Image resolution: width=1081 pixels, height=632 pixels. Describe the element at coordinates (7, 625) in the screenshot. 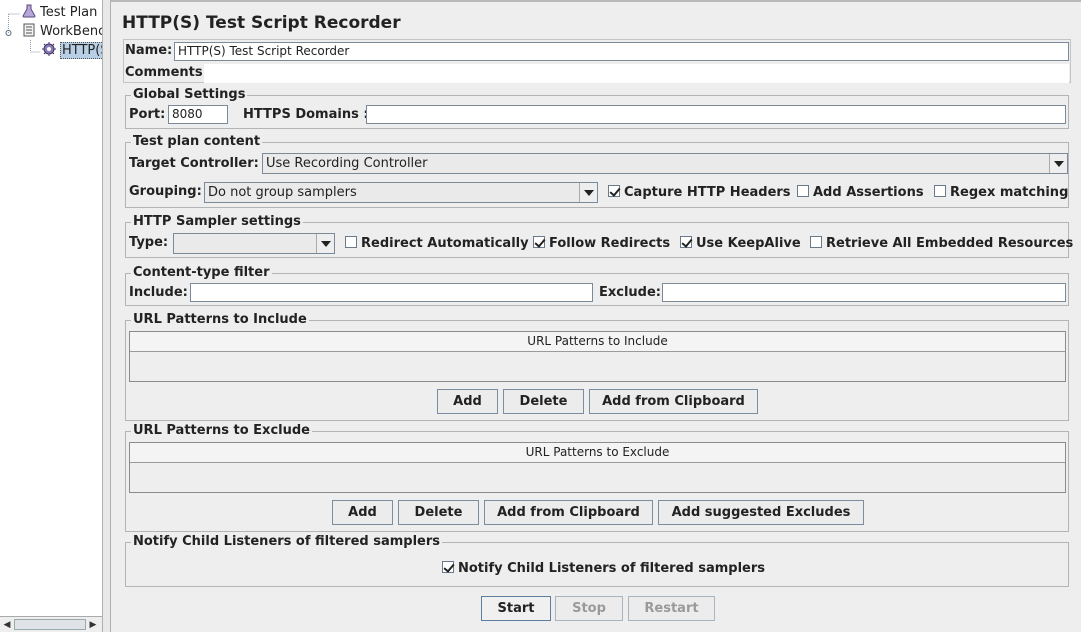

I see `scroll-left-icon: ◀` at that location.